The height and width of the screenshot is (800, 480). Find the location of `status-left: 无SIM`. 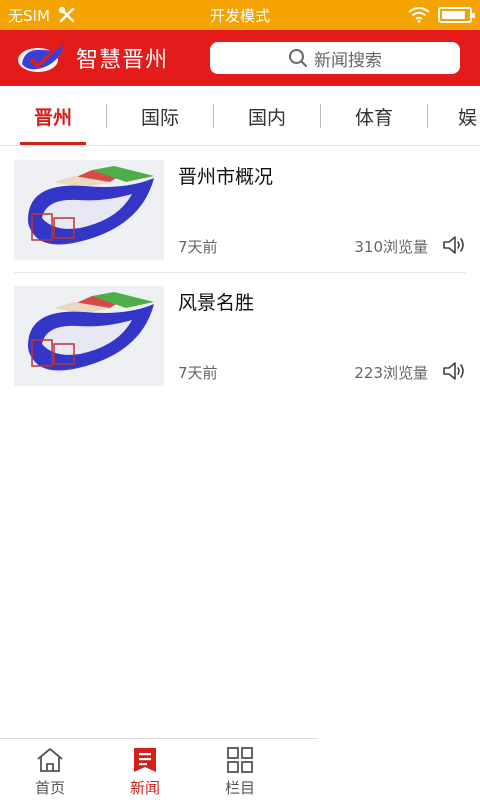

status-left: 无SIM is located at coordinates (42, 15).